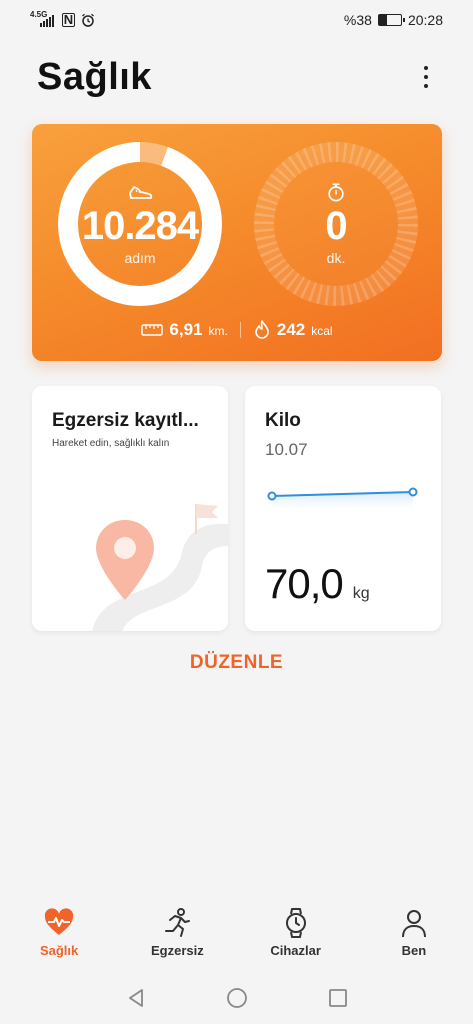  I want to click on exercise-tile-subtitle: Hareket edin, sağlıklı kalın, so click(111, 443).